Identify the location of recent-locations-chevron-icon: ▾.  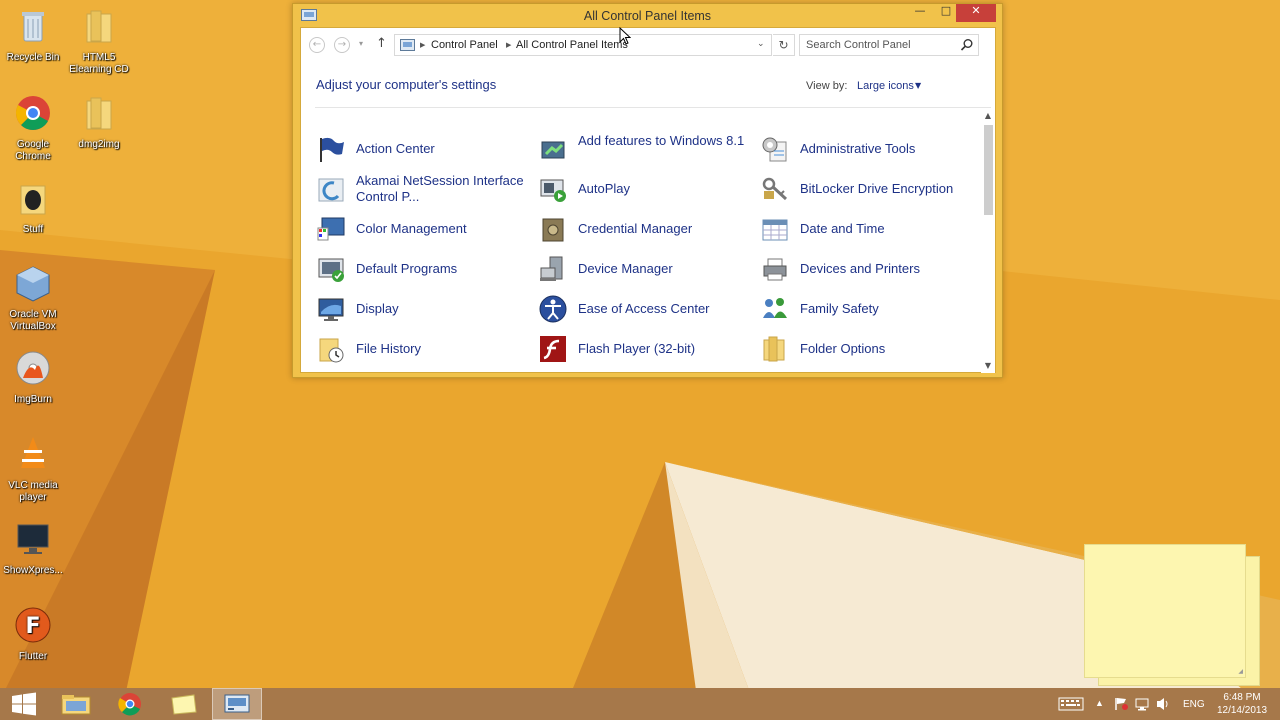
(361, 43).